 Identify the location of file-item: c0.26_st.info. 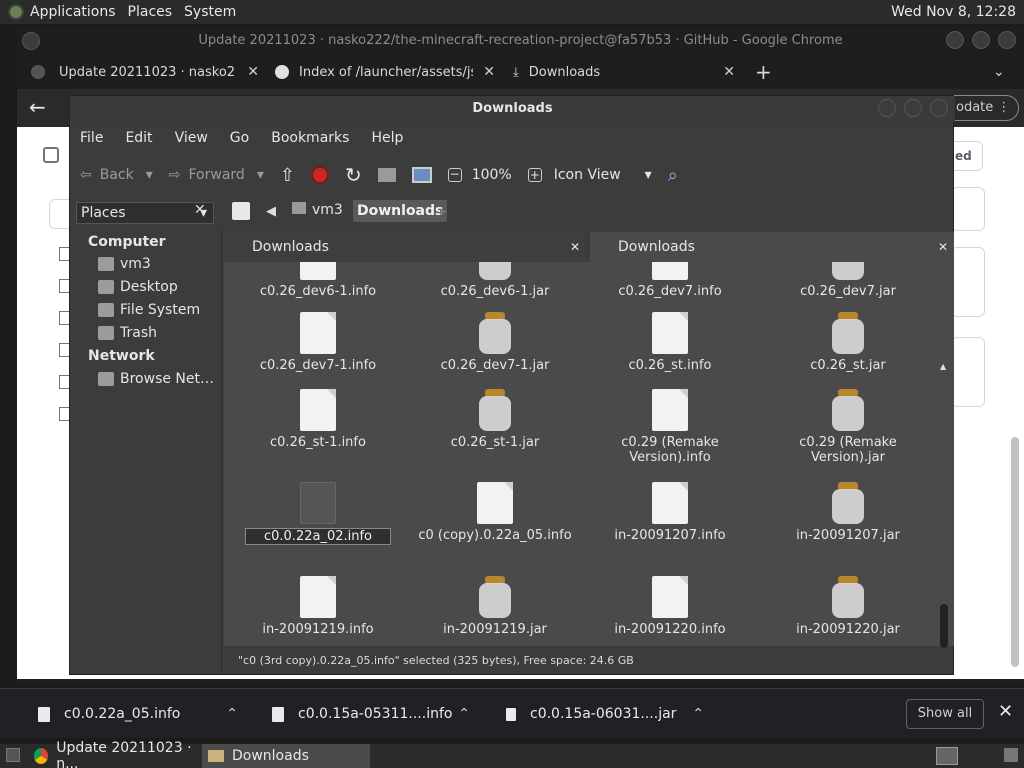
(670, 342).